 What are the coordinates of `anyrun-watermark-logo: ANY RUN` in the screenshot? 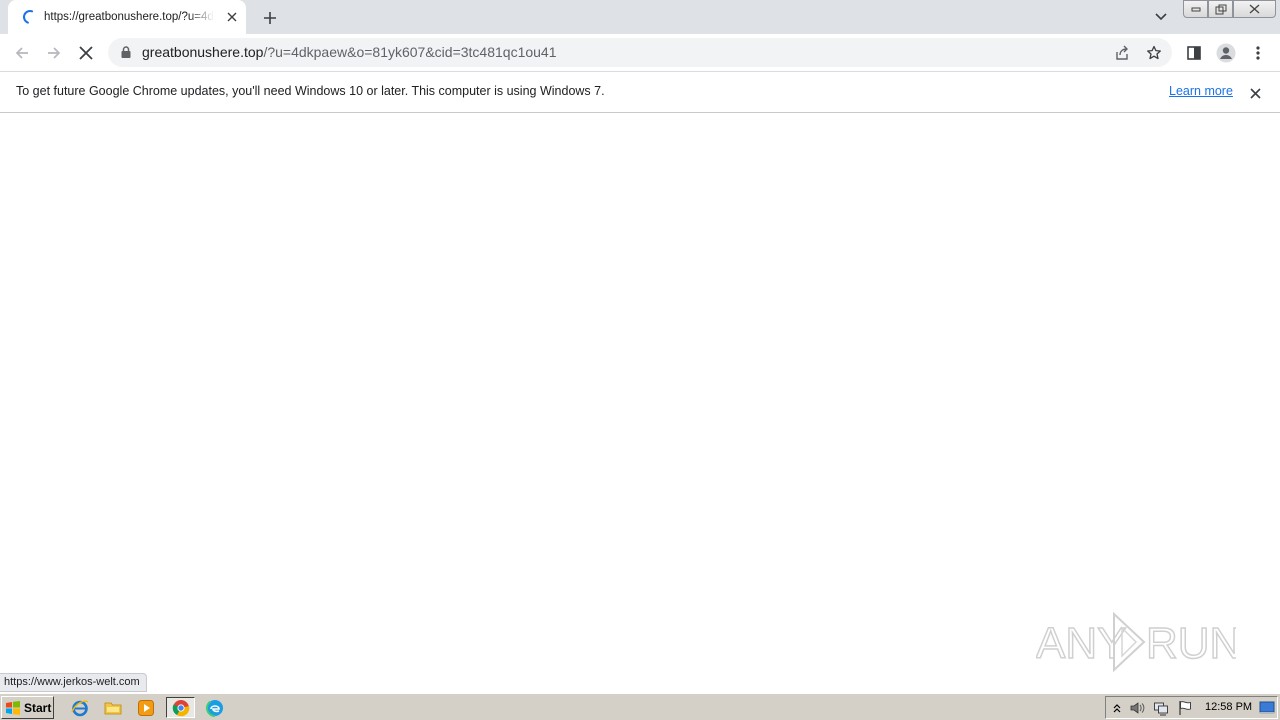 It's located at (1136, 641).